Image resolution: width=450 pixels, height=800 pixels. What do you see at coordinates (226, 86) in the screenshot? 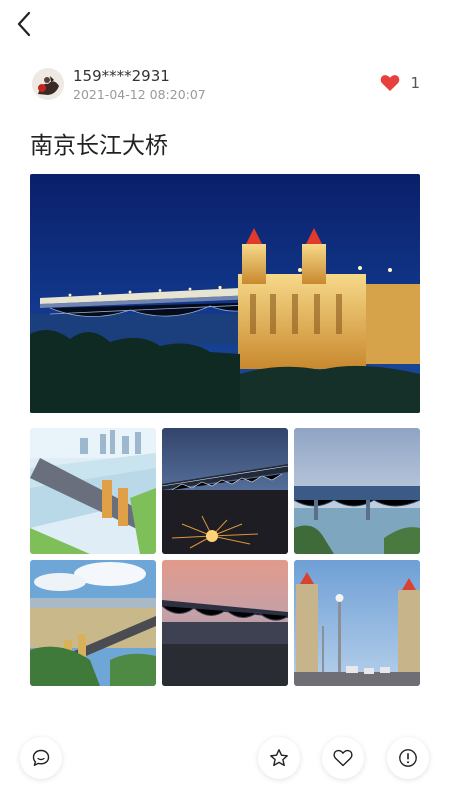
I see `post-header: 159****2931 2021-04-12 08:20:07 1` at bounding box center [226, 86].